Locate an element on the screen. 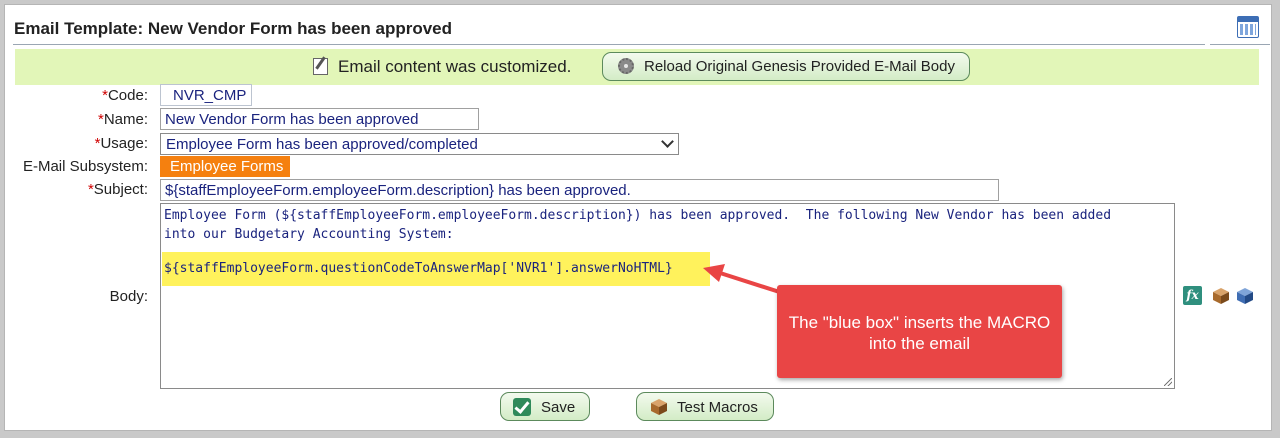 Image resolution: width=1280 pixels, height=438 pixels. body-label: Body: is located at coordinates (128, 296).